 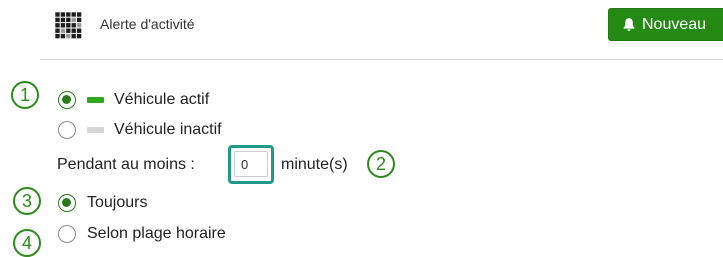 I want to click on minutes-input, so click(x=251, y=164).